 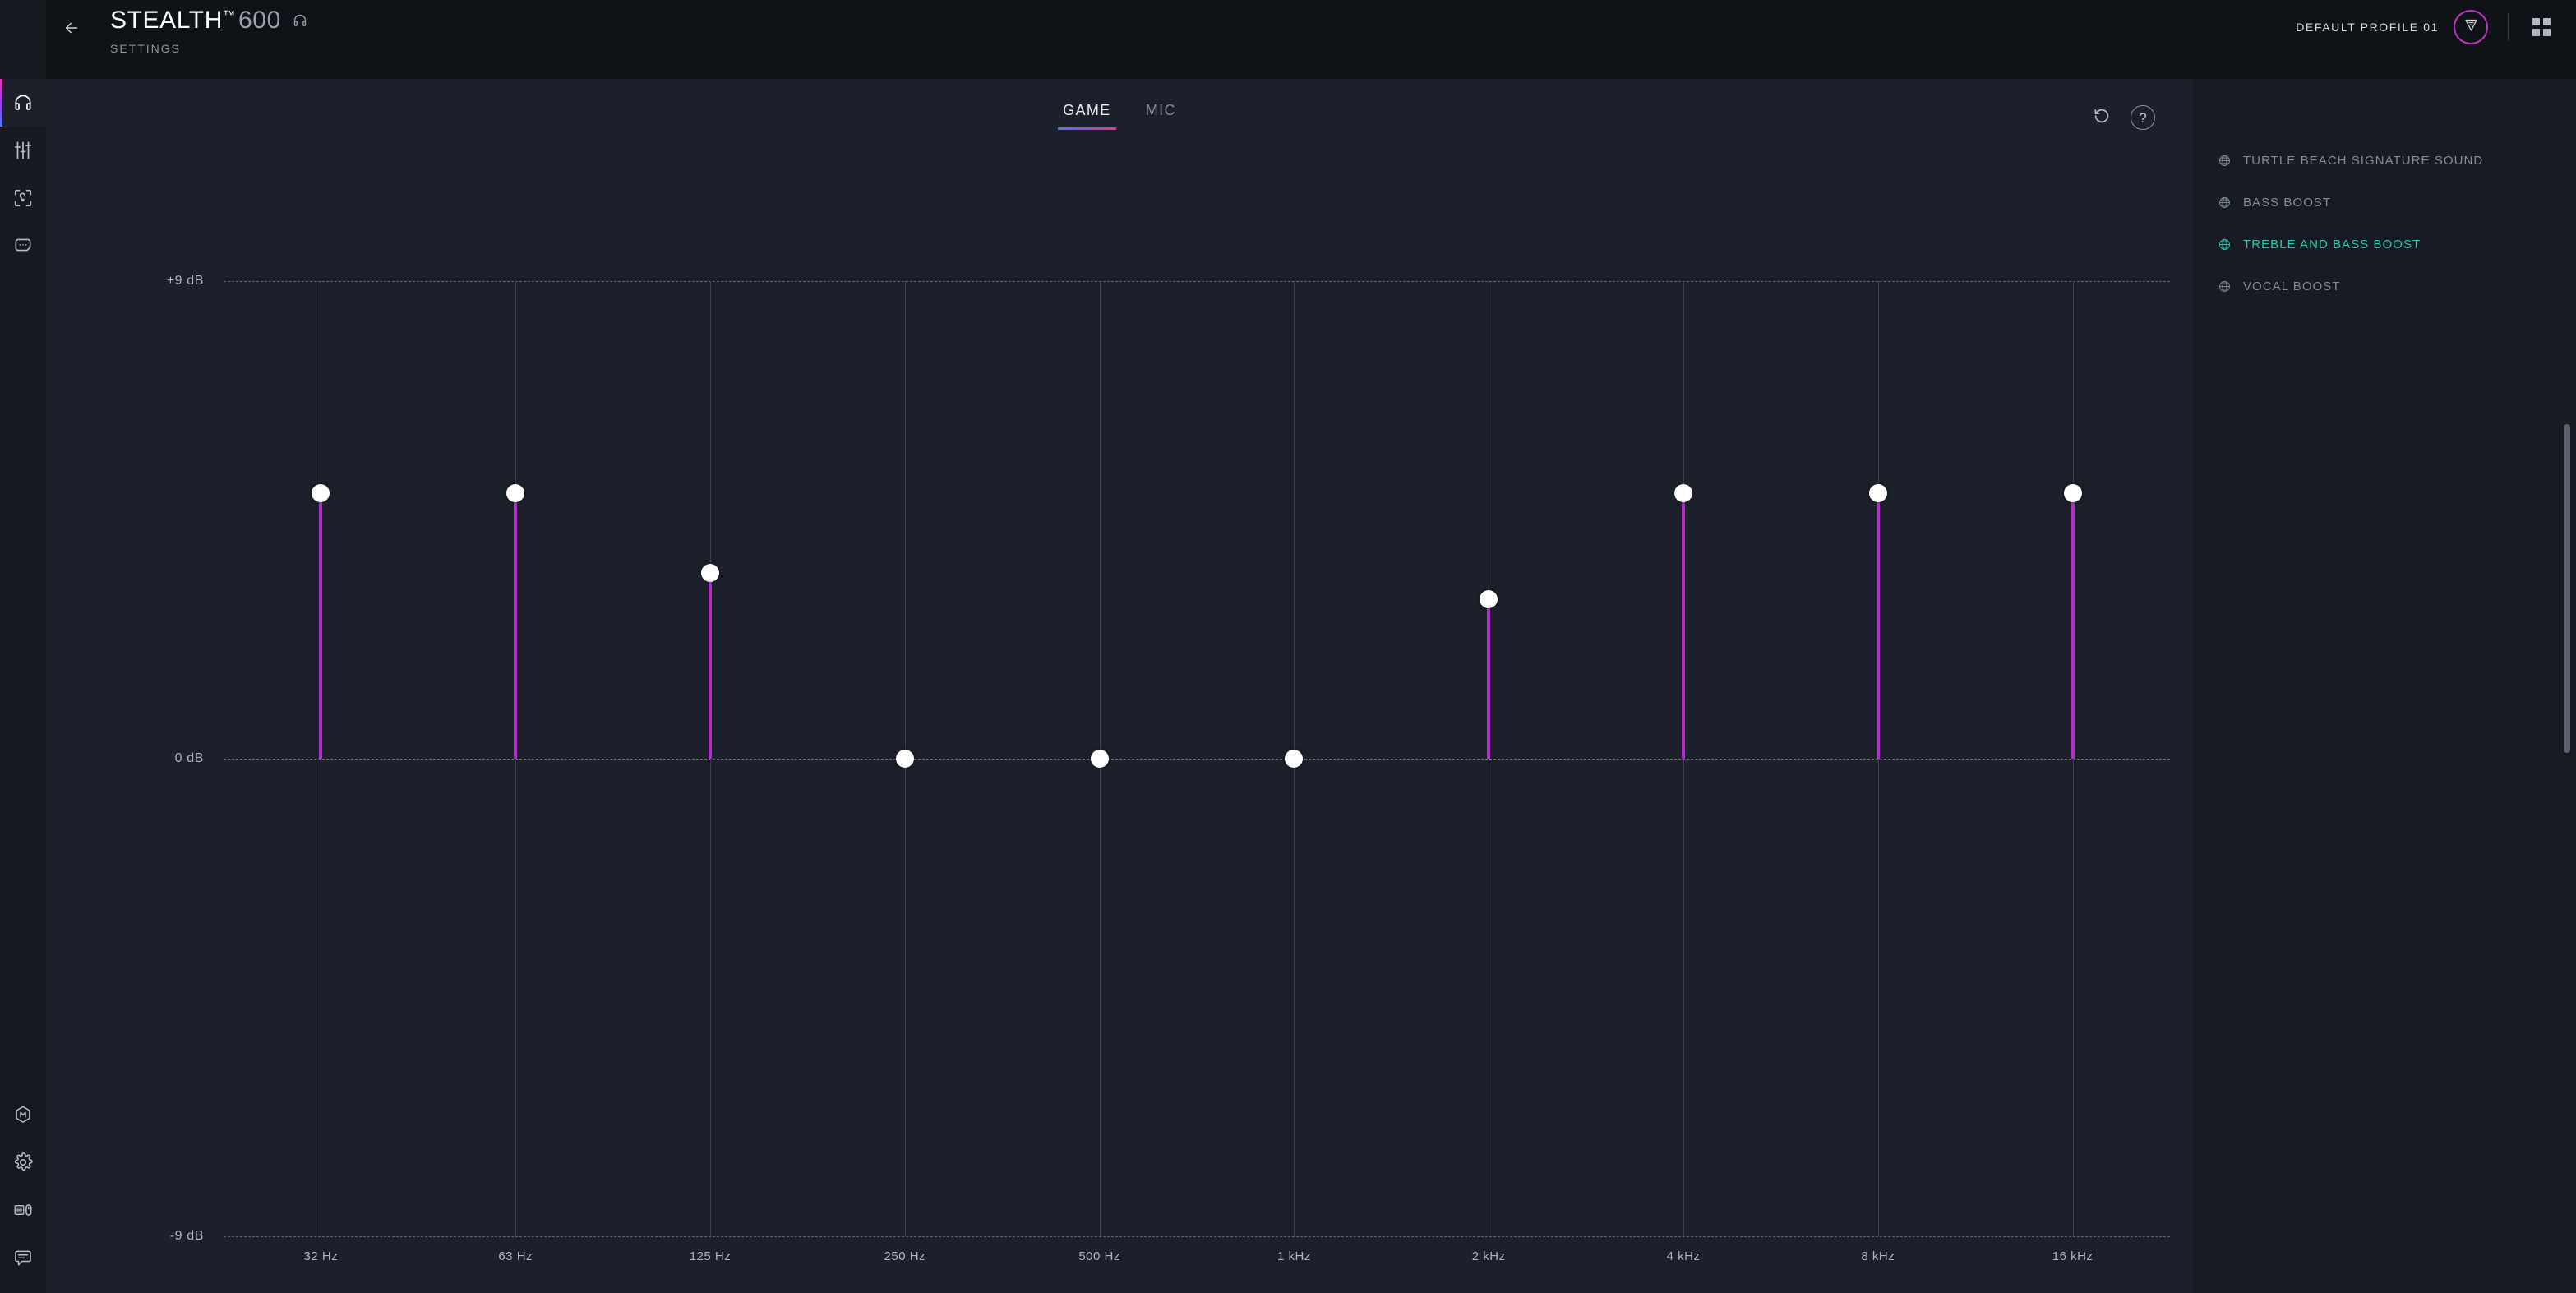 I want to click on sidebar-item-headset, so click(x=23, y=103).